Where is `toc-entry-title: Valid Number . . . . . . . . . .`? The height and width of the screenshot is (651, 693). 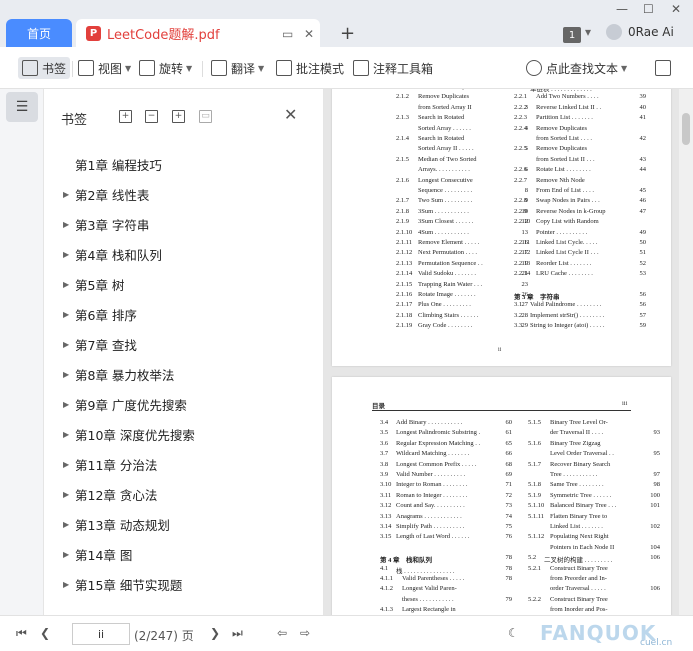
toc-entry-title: Valid Number . . . . . . . . . . is located at coordinates (430, 474).